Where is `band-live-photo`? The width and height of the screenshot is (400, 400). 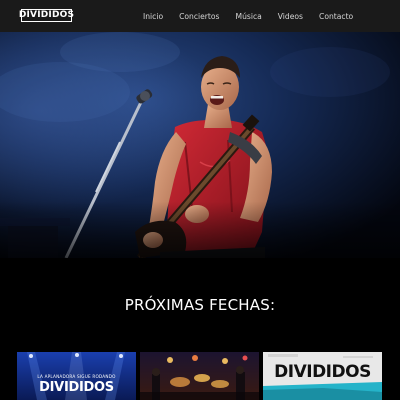 band-live-photo is located at coordinates (199, 376).